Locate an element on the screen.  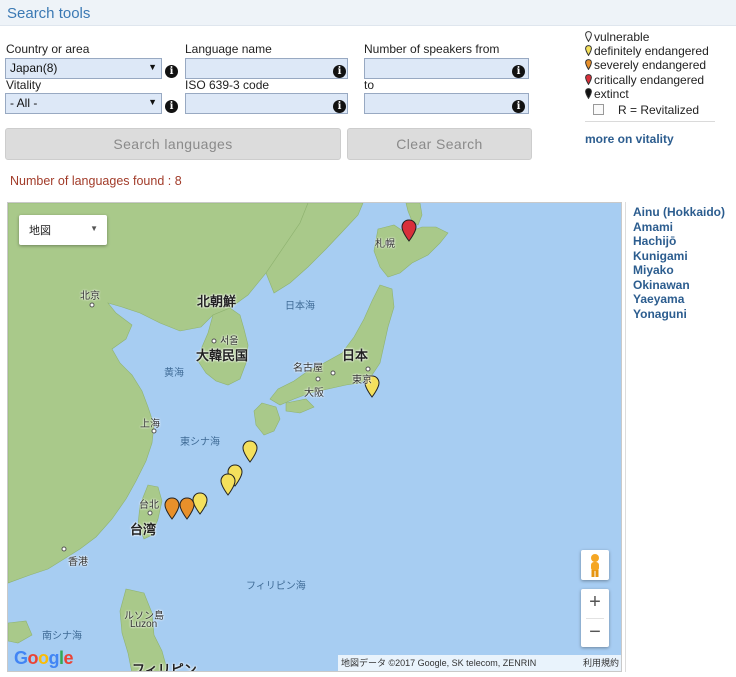
map-label-south-korea: 大韓民国 is located at coordinates (222, 355).